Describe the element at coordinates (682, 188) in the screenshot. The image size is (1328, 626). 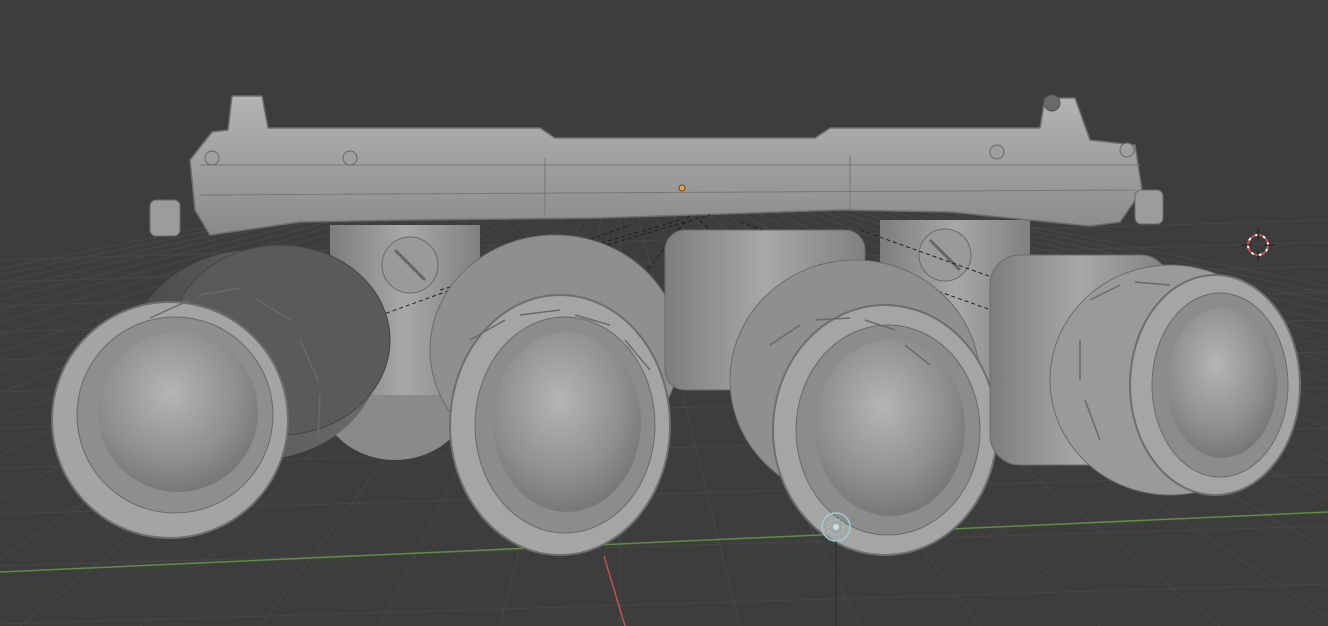
I see `origin-dot-icon` at that location.